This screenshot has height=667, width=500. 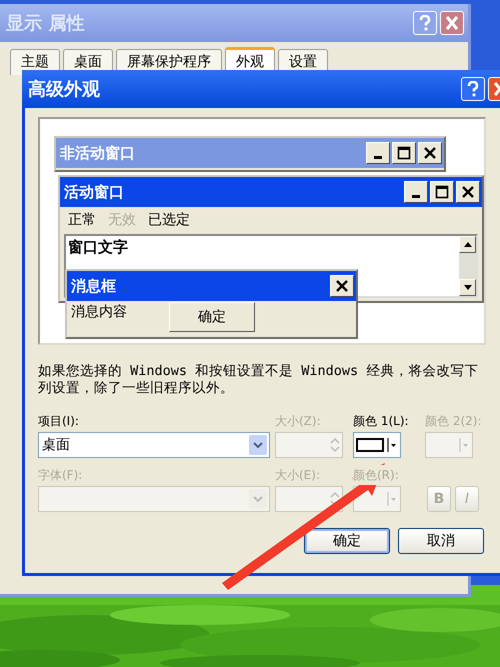 I want to click on description-text: 如果您选择的 Windows 和按钮设置不是 Windows 经典，将会改写下列设置，除了一些旧程序以外。, so click(x=259, y=380).